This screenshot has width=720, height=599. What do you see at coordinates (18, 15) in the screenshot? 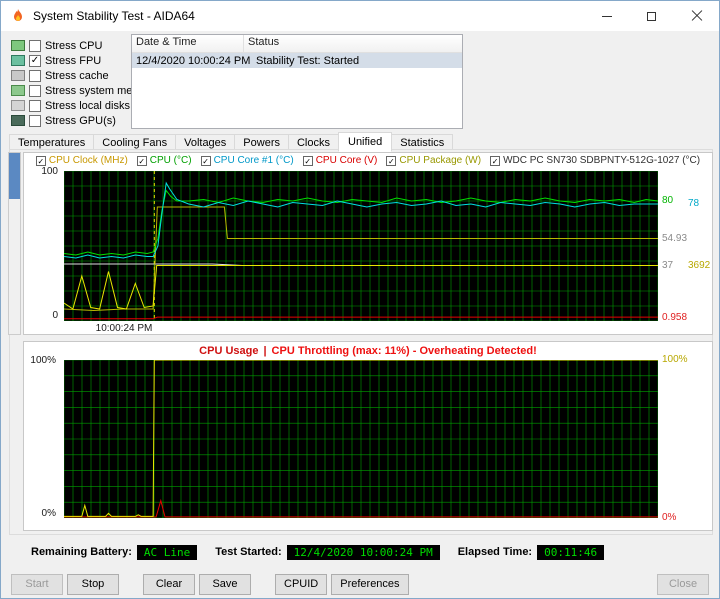
I see `app-flame-icon` at bounding box center [18, 15].